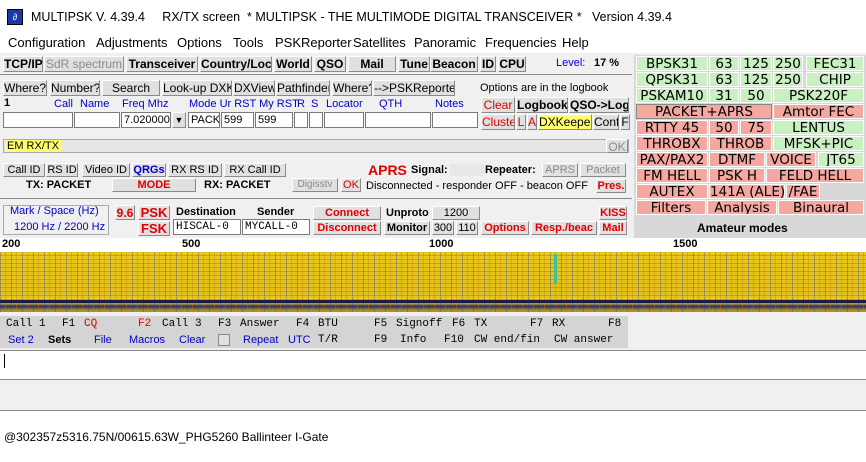 This screenshot has width=866, height=462. I want to click on mode-rtty45: RTTY 45, so click(672, 127).